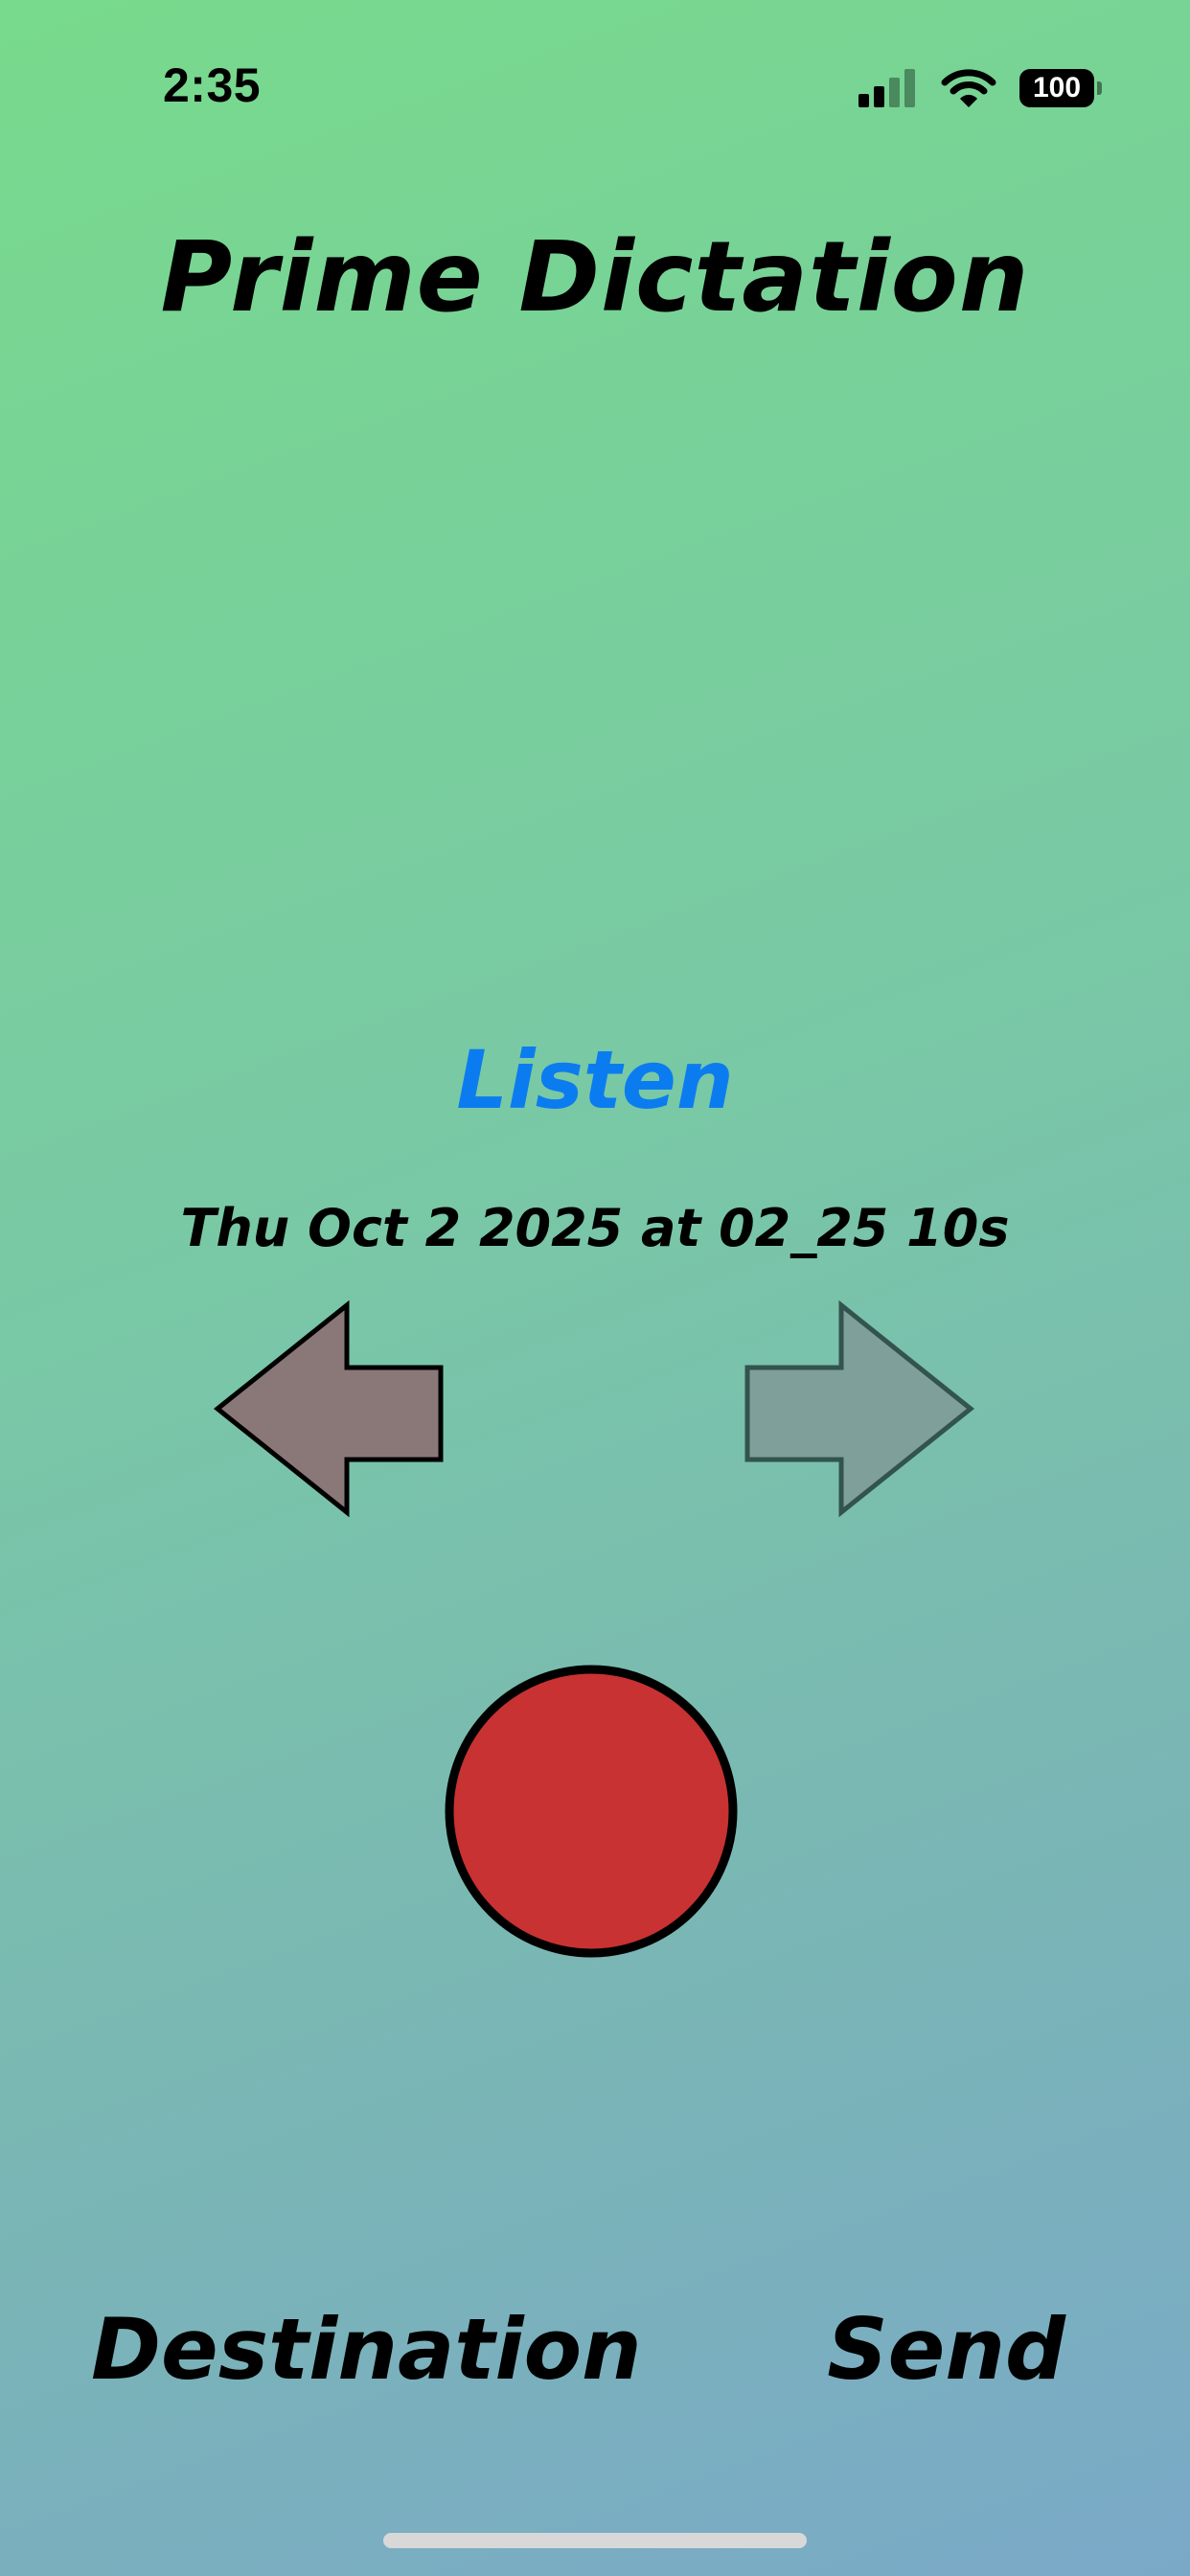 Image resolution: width=1190 pixels, height=2576 pixels. I want to click on status-icons: 100, so click(980, 88).